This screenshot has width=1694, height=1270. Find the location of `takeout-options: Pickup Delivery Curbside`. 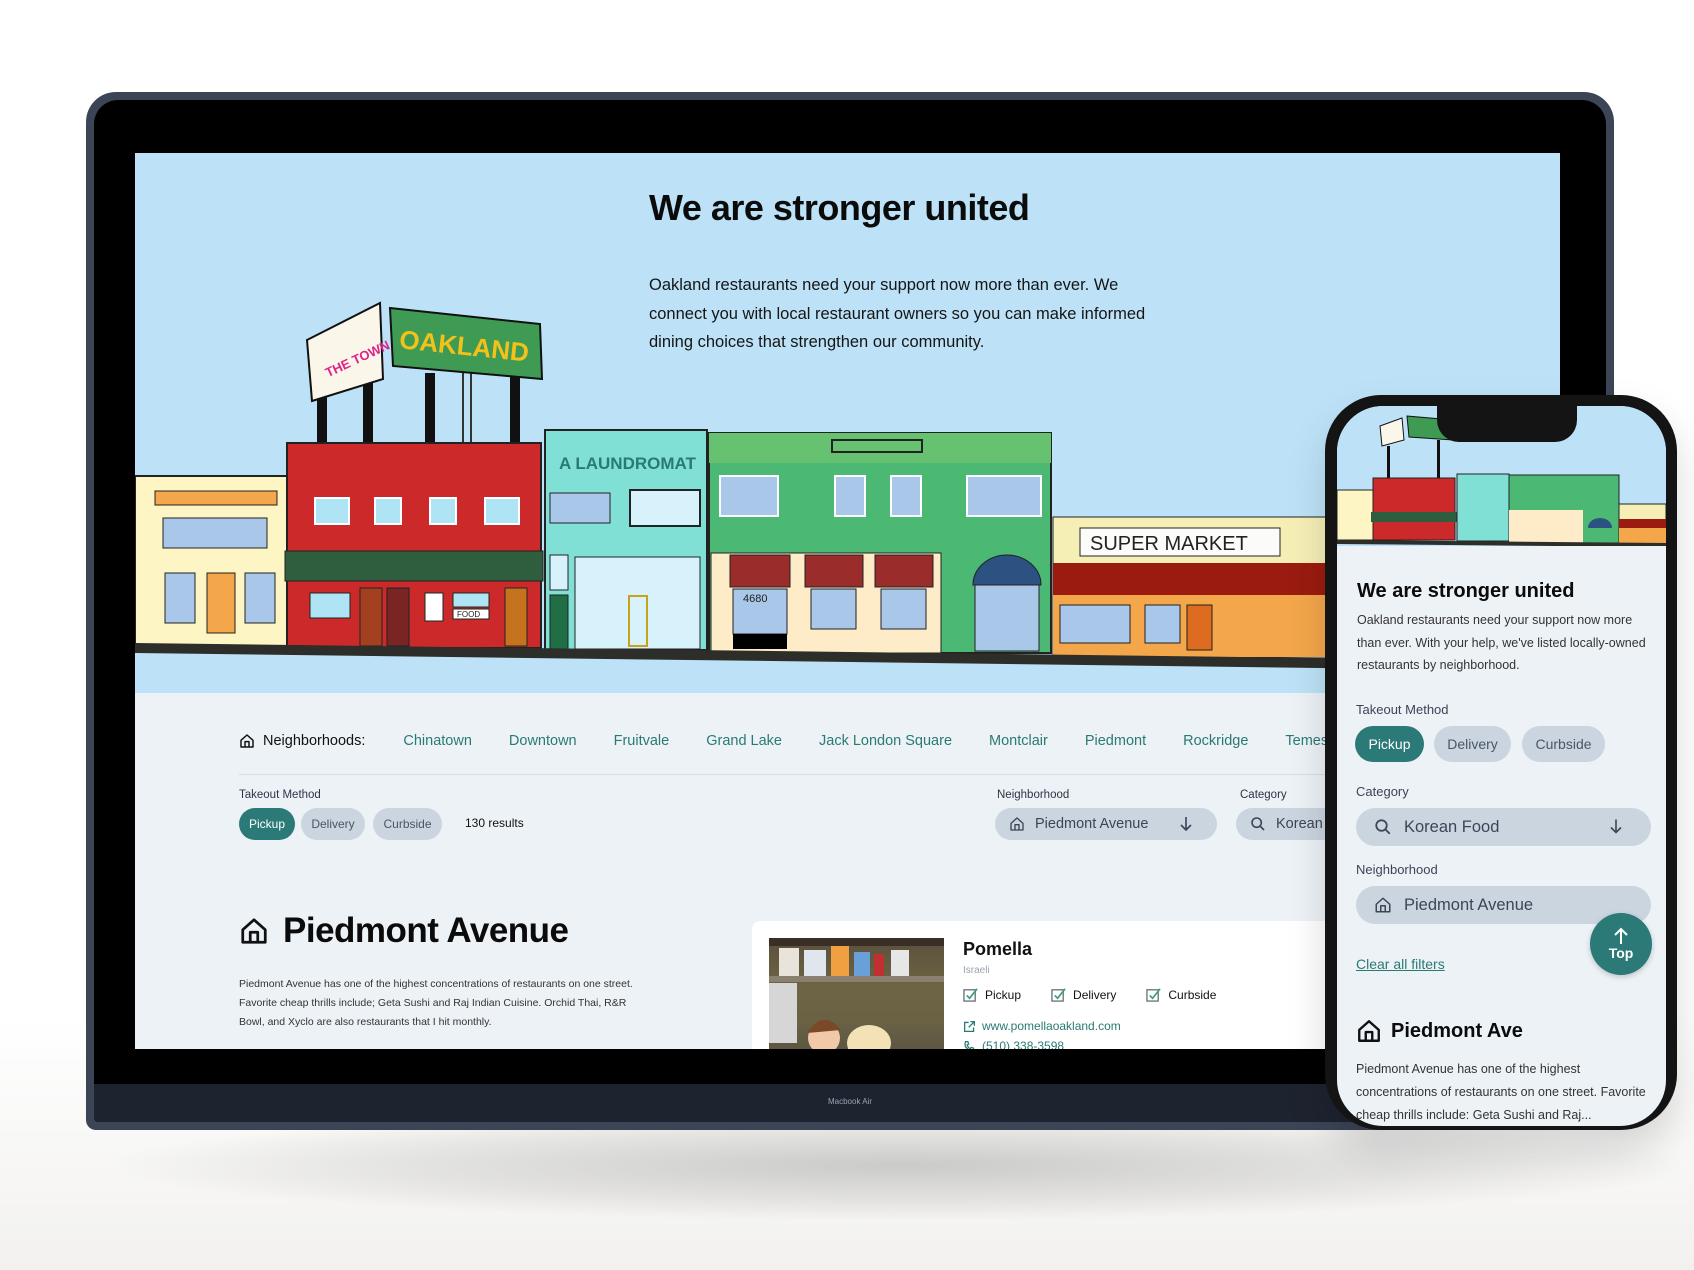

takeout-options: Pickup Delivery Curbside is located at coordinates (1104, 994).